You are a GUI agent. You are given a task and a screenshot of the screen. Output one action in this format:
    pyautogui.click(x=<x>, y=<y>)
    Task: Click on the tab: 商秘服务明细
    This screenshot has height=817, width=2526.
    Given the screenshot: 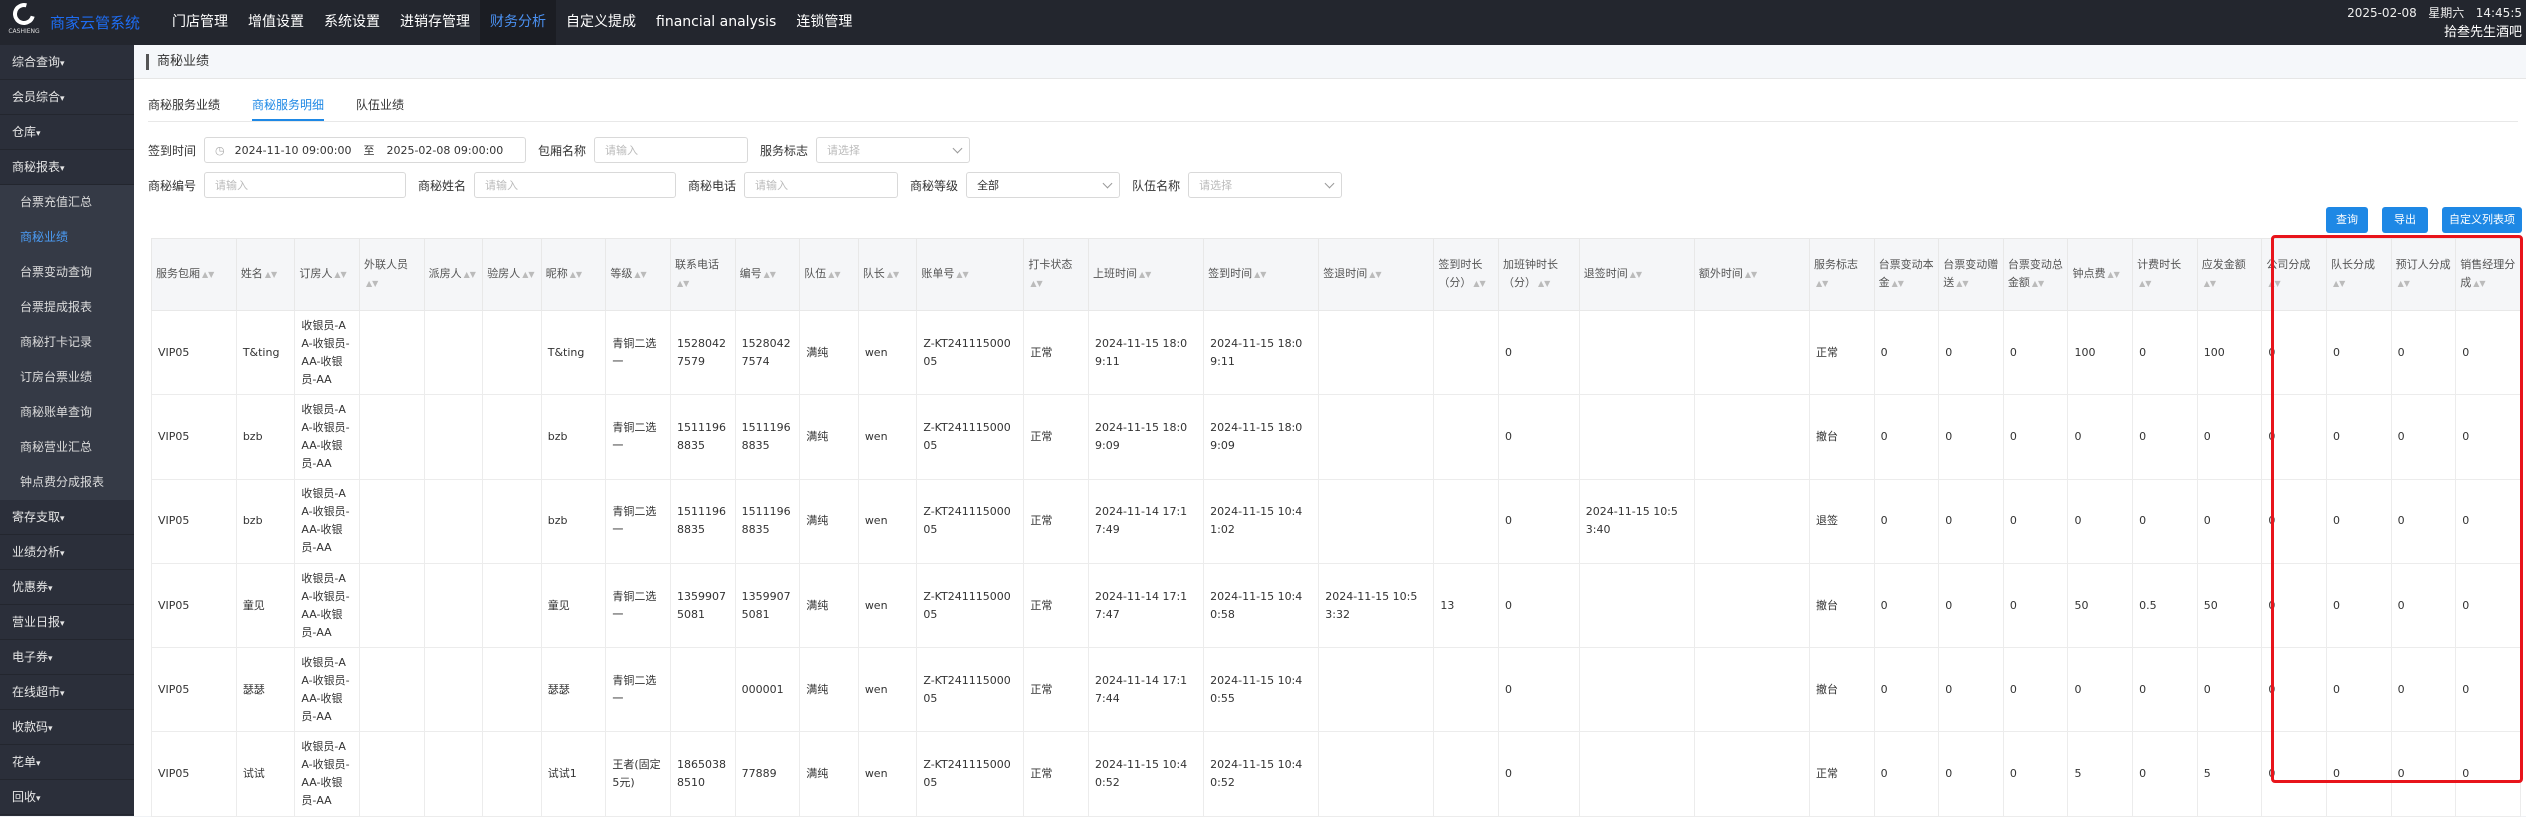 What is the action you would take?
    pyautogui.click(x=288, y=107)
    